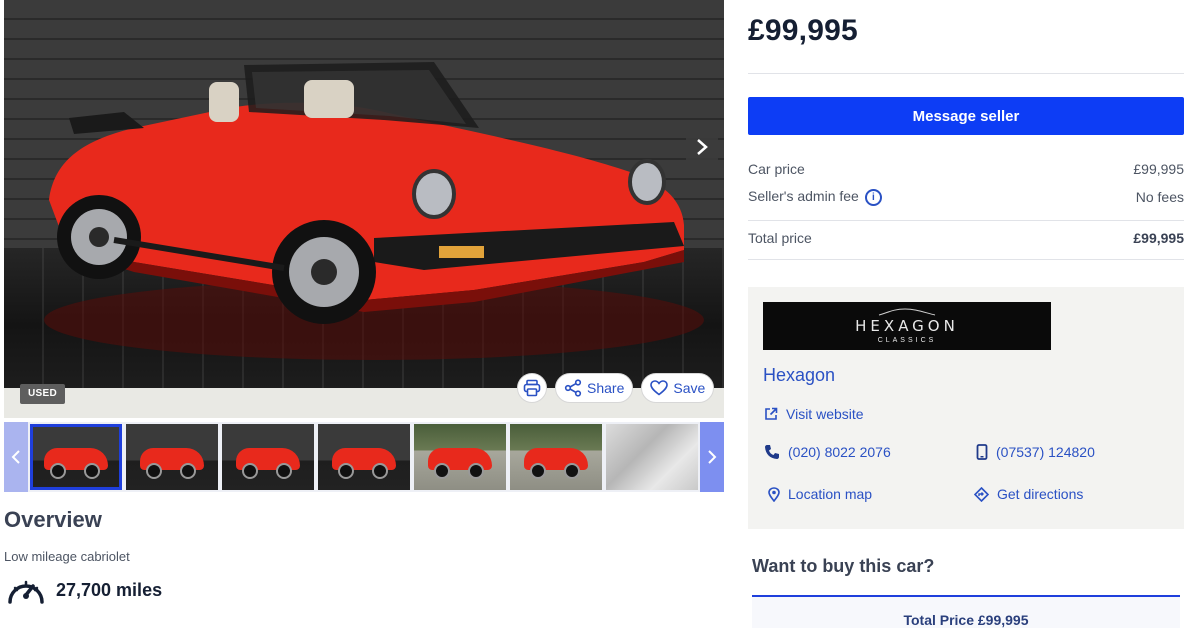 The height and width of the screenshot is (628, 1200). Describe the element at coordinates (803, 30) in the screenshot. I see `headline-price: £99,995` at that location.